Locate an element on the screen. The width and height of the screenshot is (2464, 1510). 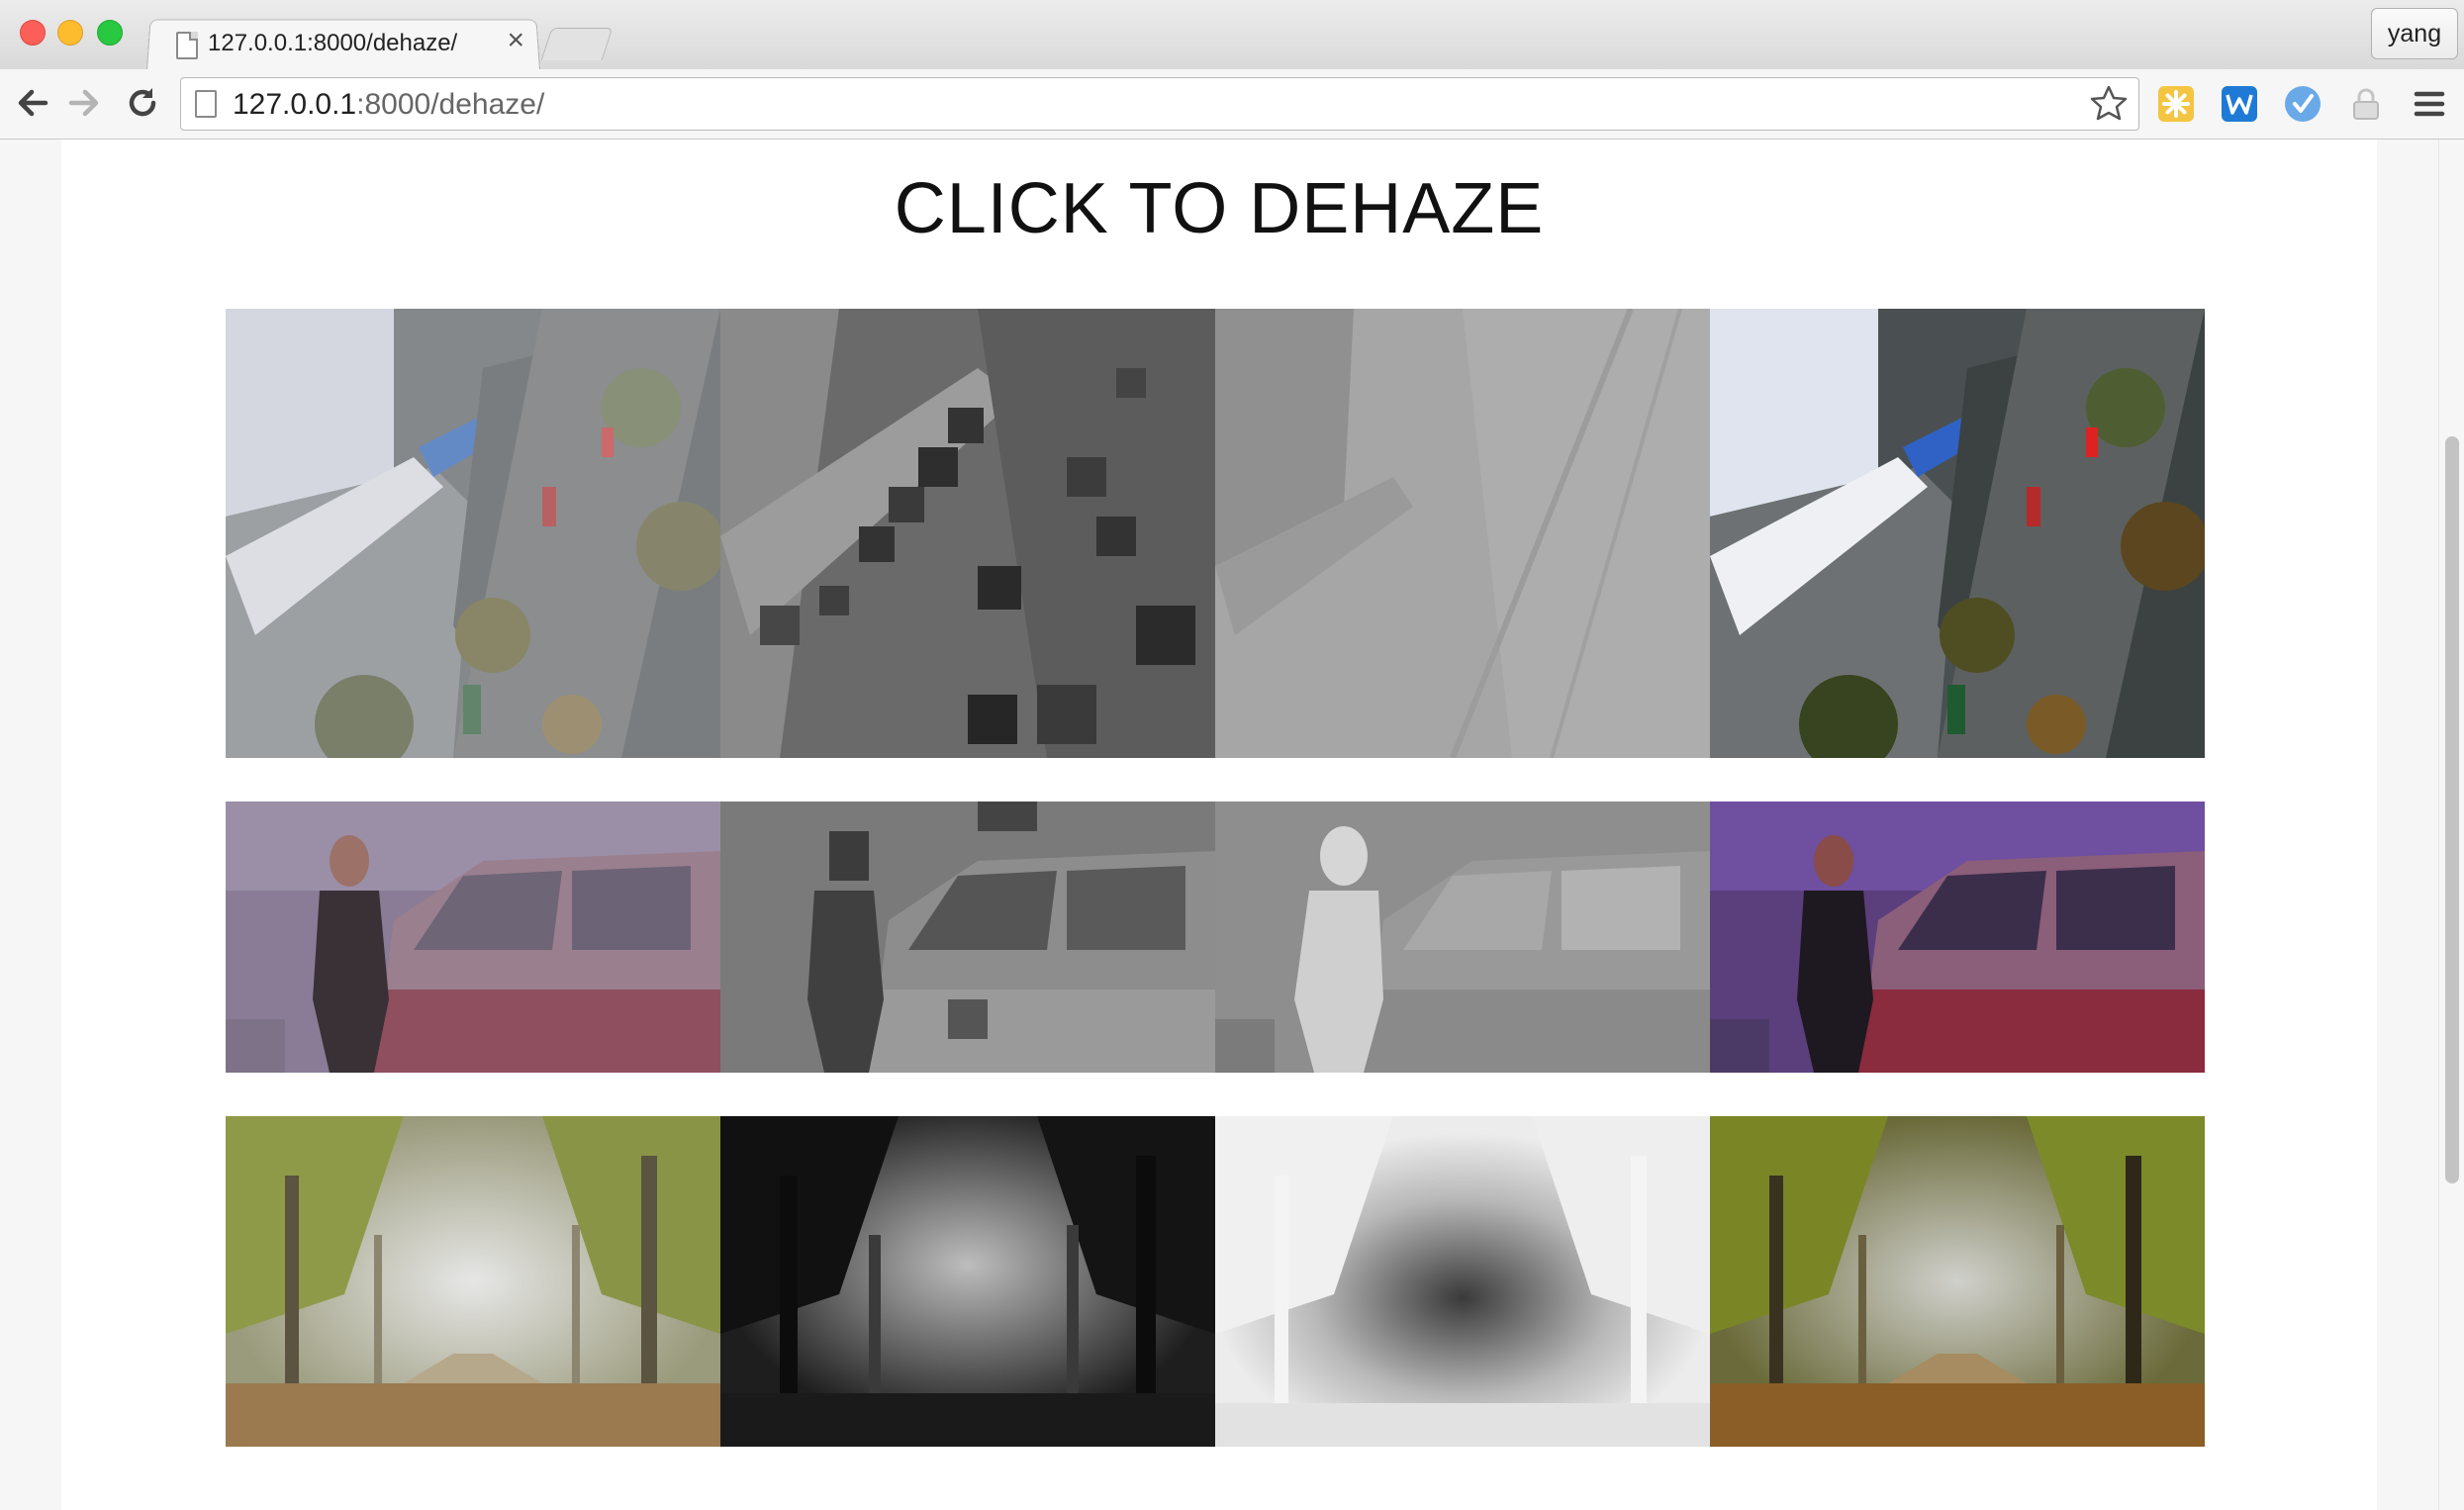
extension-puzzle-icon is located at coordinates (2176, 104).